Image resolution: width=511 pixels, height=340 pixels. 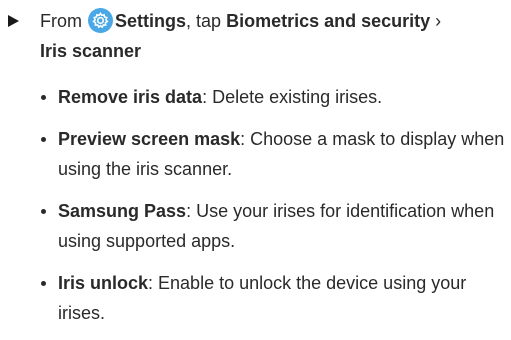 I want to click on tap-text: , tap, so click(x=204, y=21).